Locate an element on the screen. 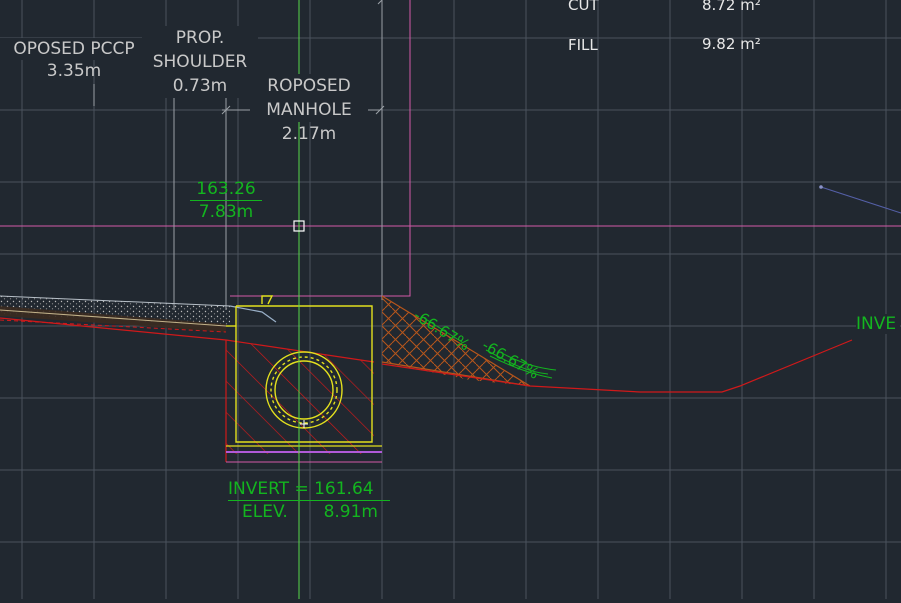 Image resolution: width=901 pixels, height=603 pixels. pccp-width: 3.35m is located at coordinates (74, 71).